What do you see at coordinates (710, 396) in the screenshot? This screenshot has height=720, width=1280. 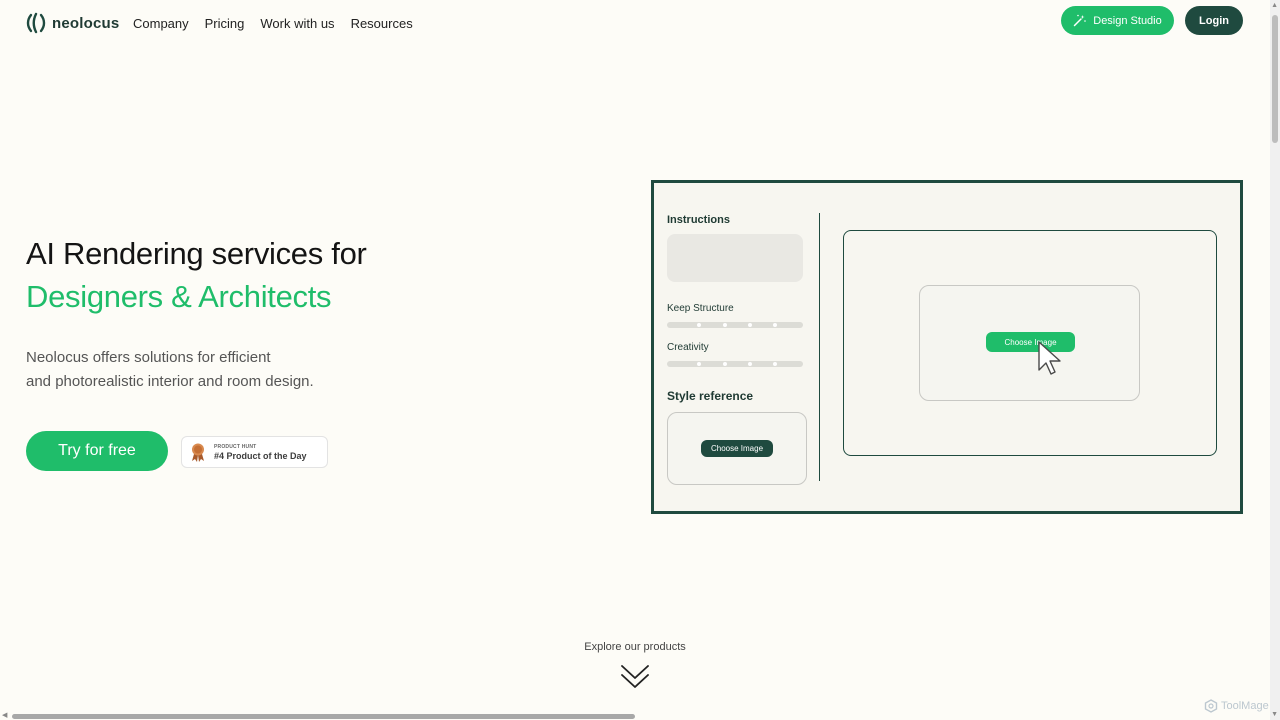 I see `style-reference-label: Style reference` at bounding box center [710, 396].